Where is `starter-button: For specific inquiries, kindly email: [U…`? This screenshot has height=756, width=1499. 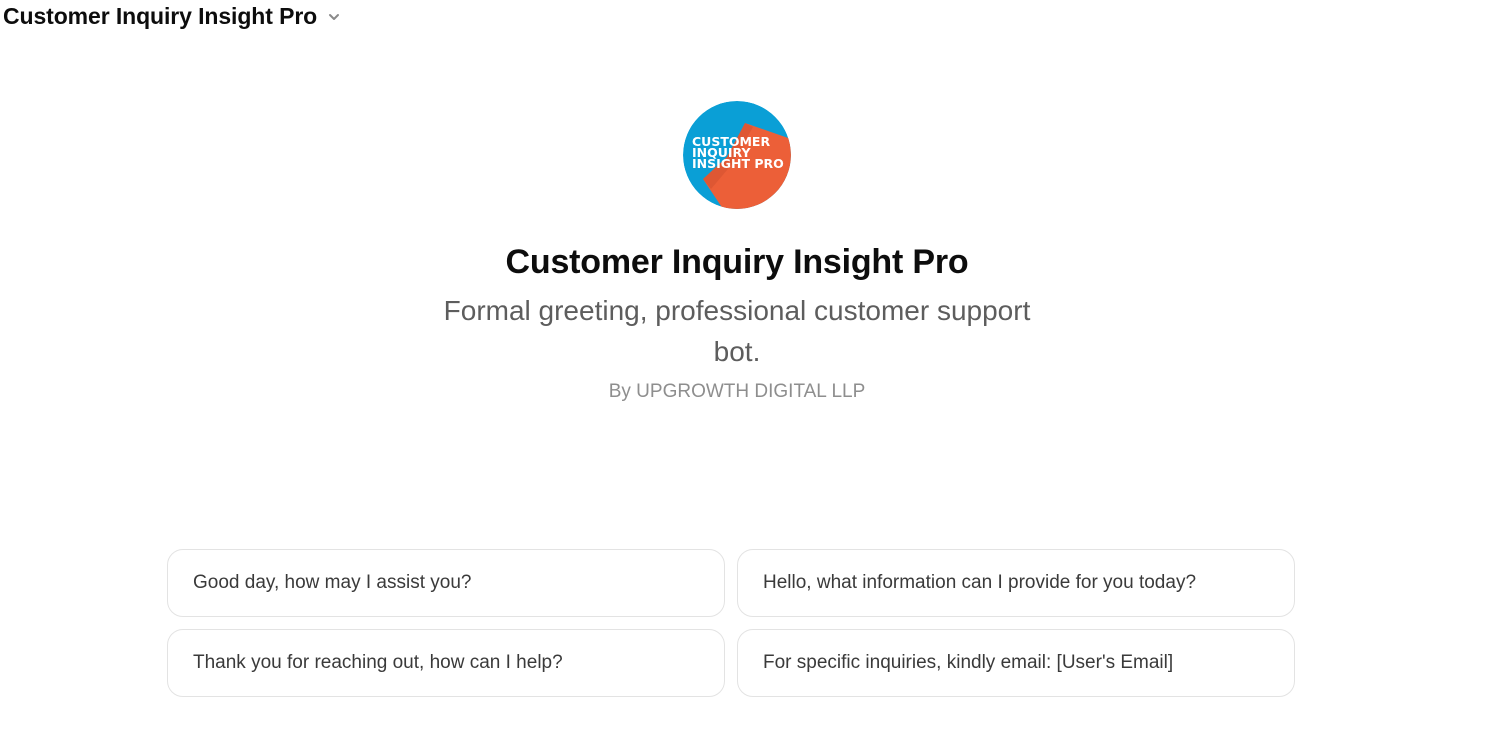
starter-button: For specific inquiries, kindly email: [U… is located at coordinates (1016, 663).